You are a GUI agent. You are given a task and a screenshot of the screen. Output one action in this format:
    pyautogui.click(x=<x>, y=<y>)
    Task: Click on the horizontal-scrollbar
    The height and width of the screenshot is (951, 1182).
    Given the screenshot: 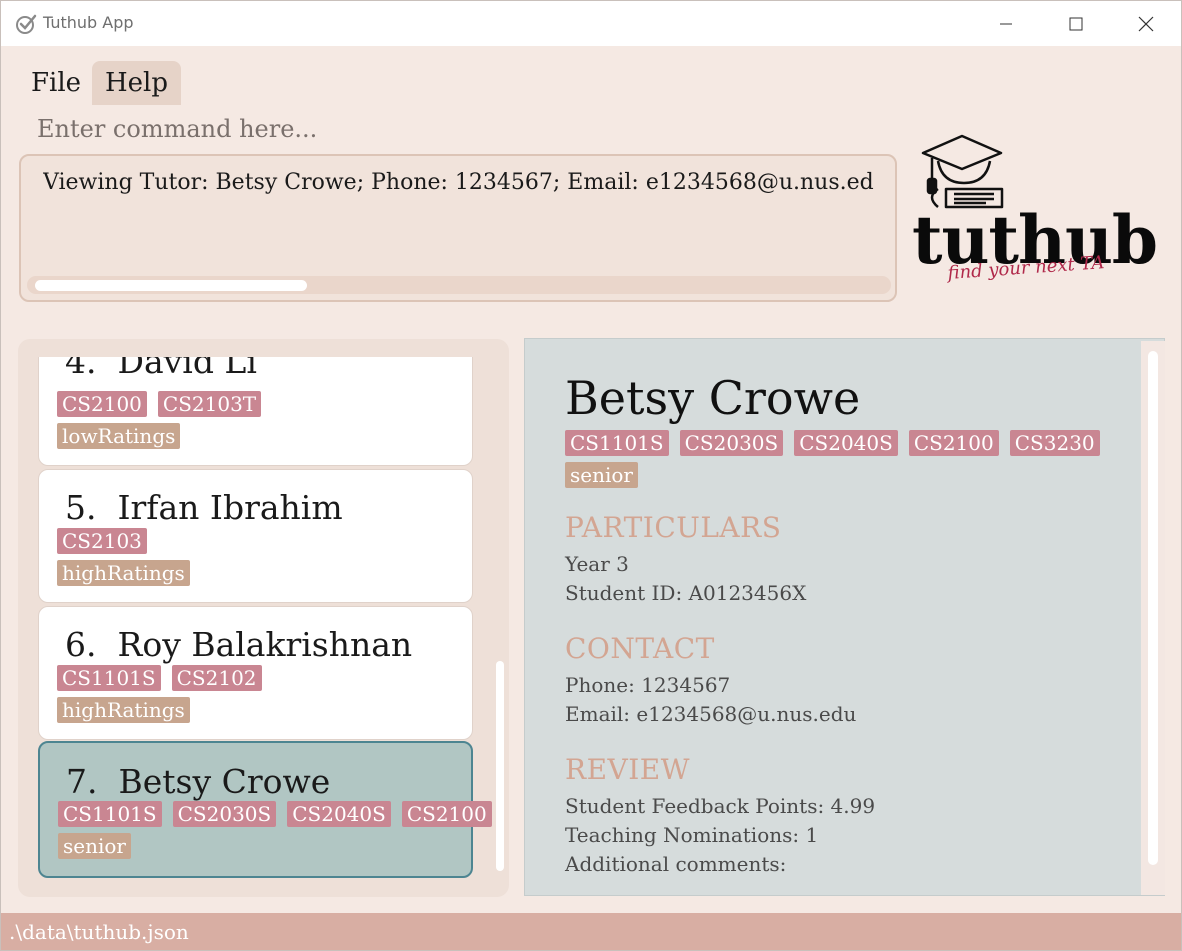 What is the action you would take?
    pyautogui.click(x=459, y=285)
    